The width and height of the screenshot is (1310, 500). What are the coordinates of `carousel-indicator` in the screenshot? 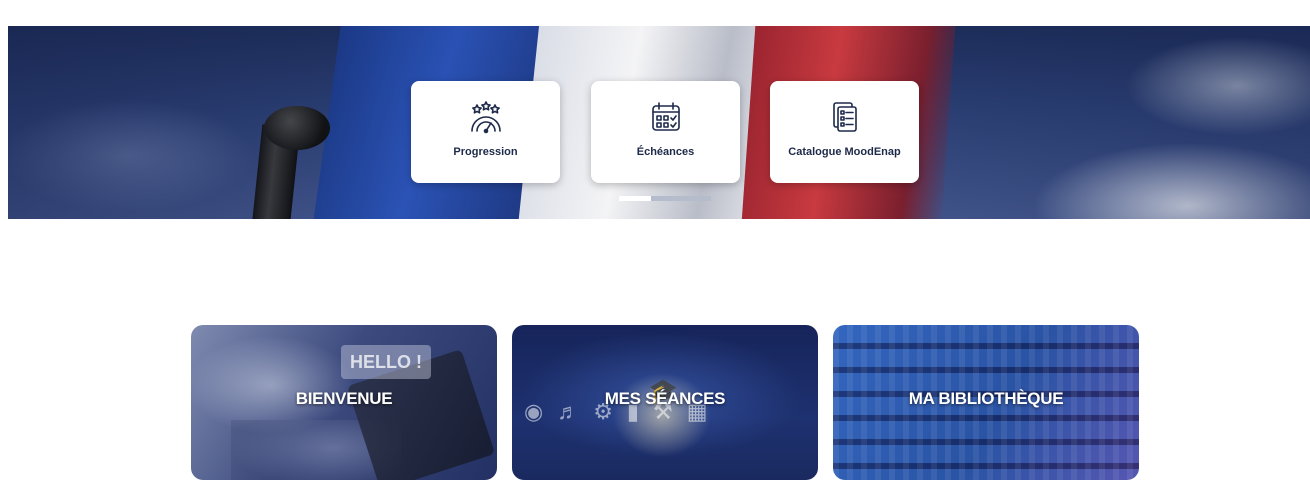 It's located at (665, 198).